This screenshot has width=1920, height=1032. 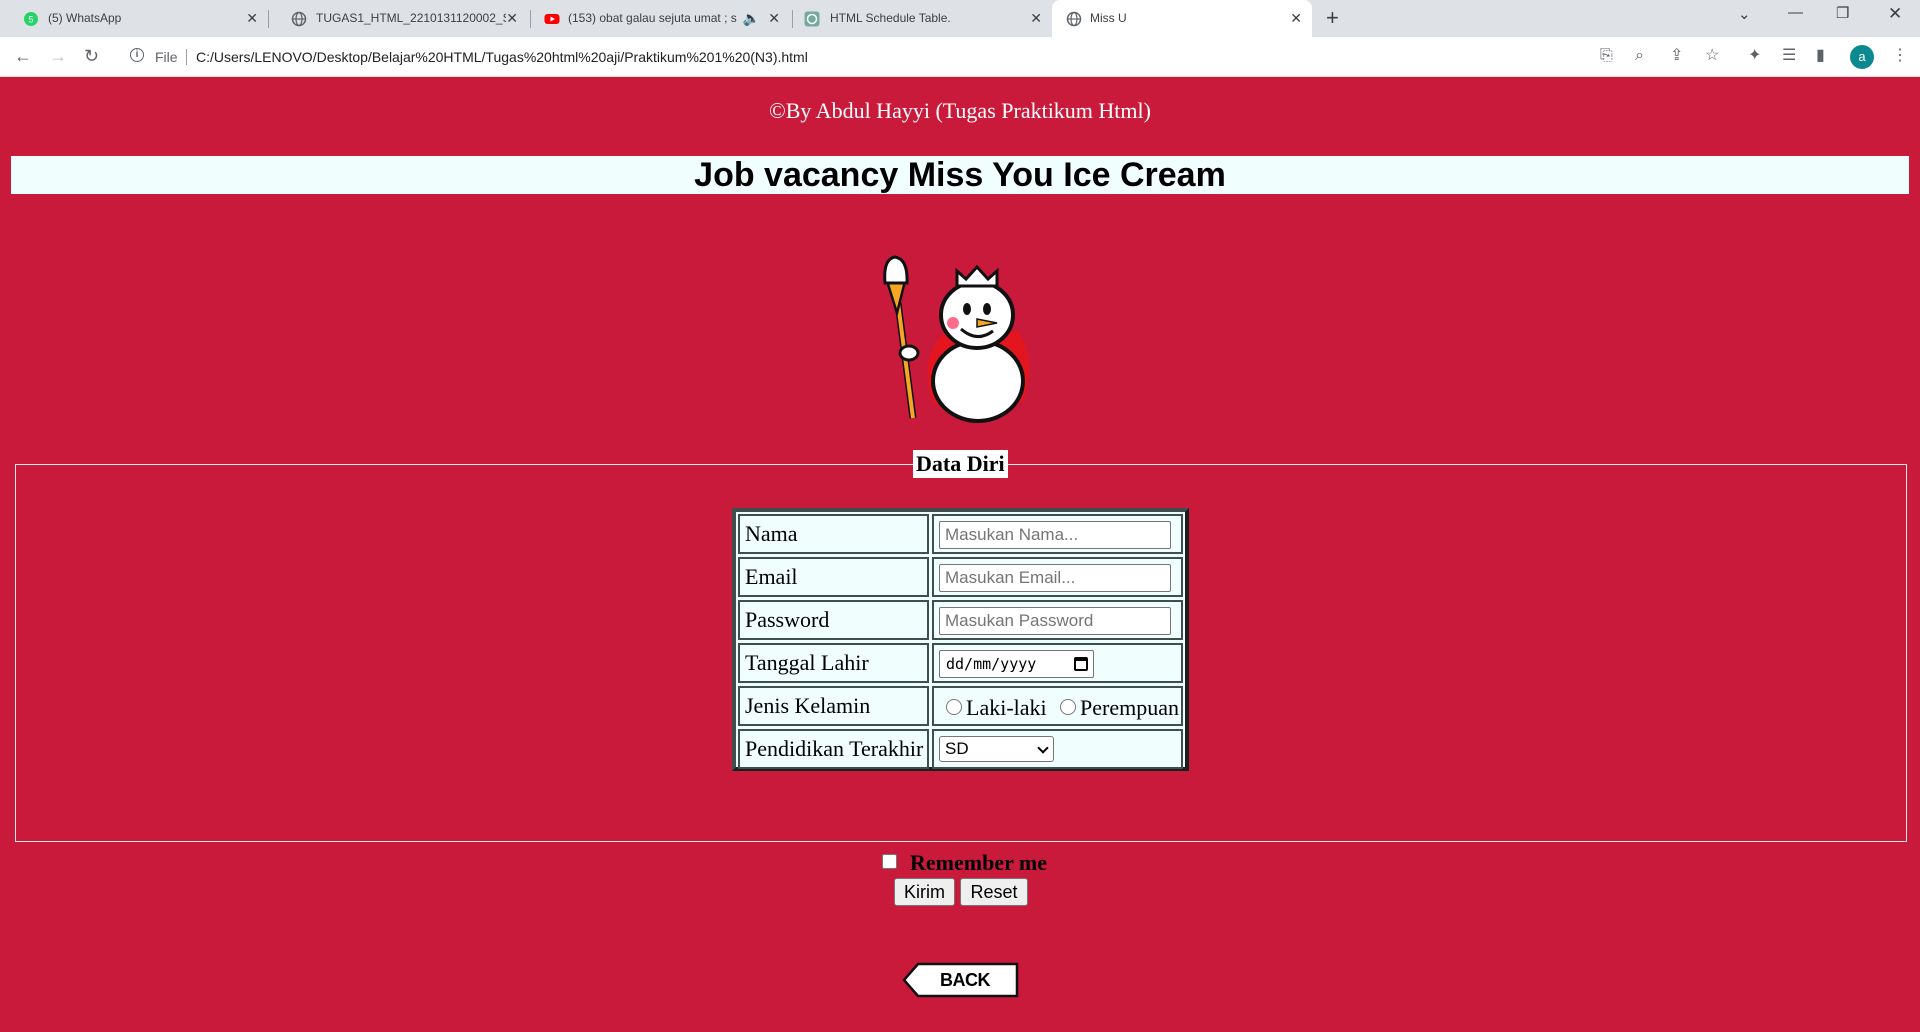 What do you see at coordinates (1057, 706) in the screenshot?
I see `gender-cell: Laki-laki Perempuan` at bounding box center [1057, 706].